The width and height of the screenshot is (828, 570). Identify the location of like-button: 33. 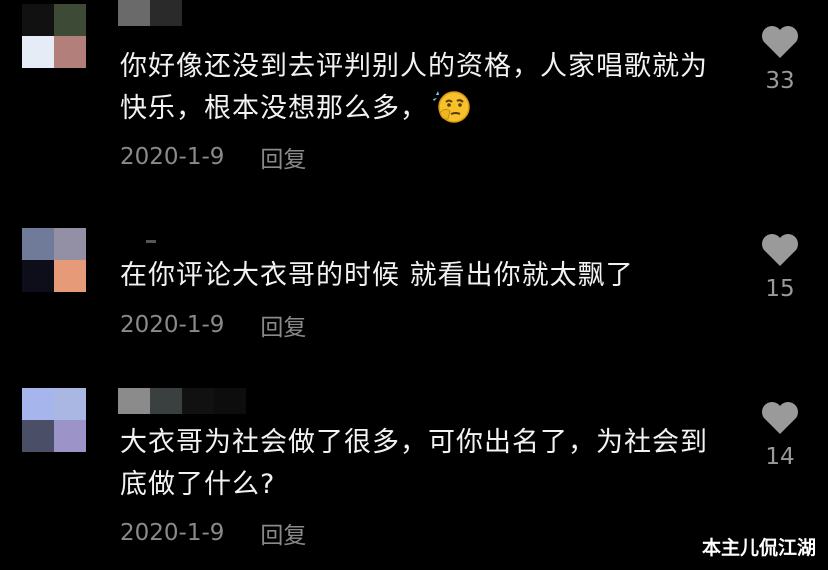
(780, 59).